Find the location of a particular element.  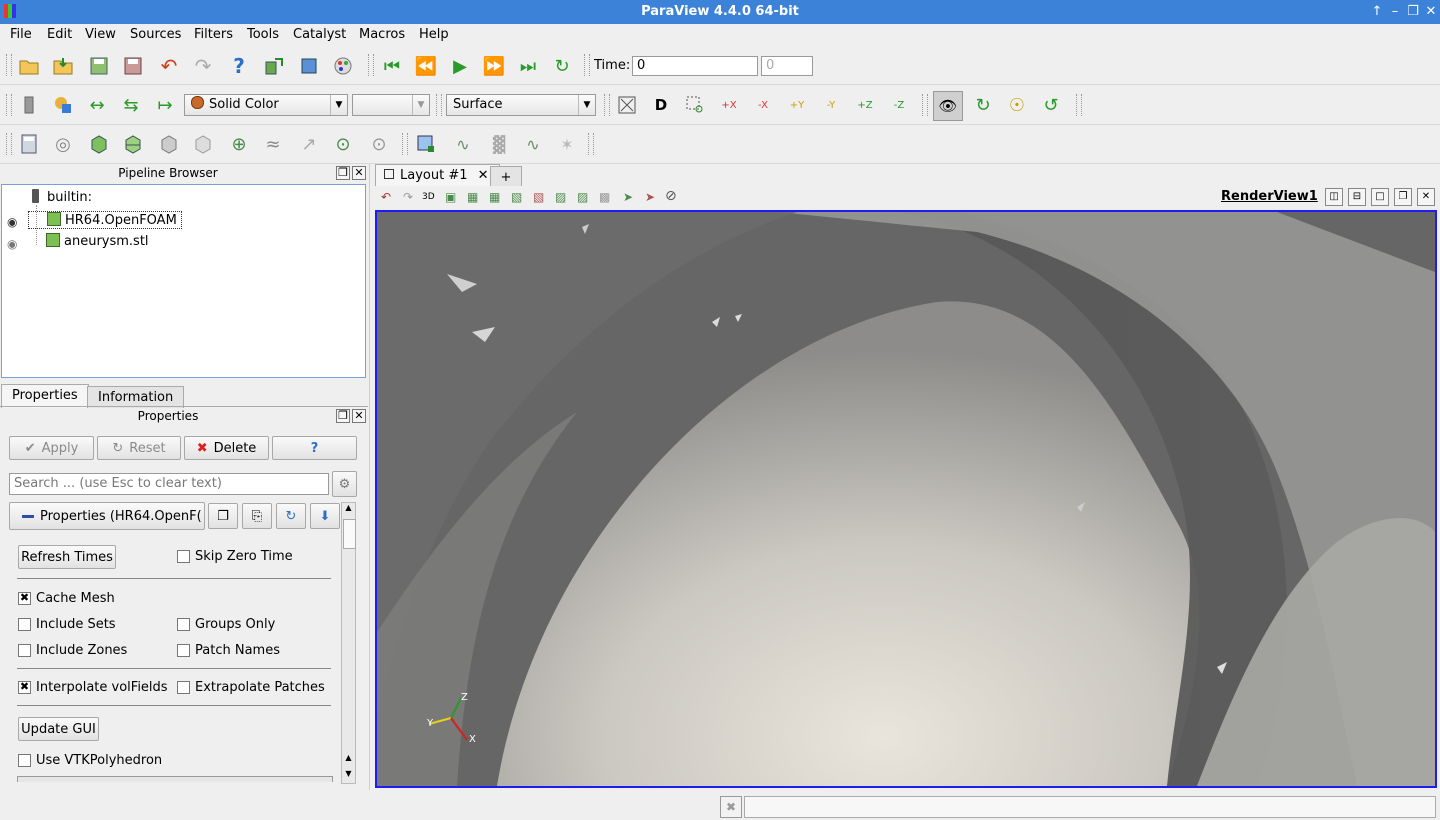

pipeline-item-aneurysm: aneurysm.stl is located at coordinates (88, 243).